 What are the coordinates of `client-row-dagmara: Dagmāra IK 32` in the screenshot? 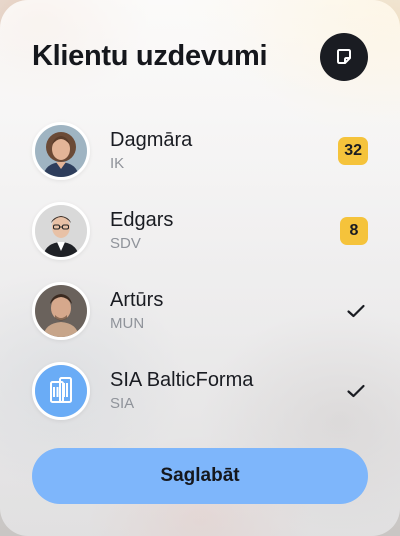 It's located at (200, 151).